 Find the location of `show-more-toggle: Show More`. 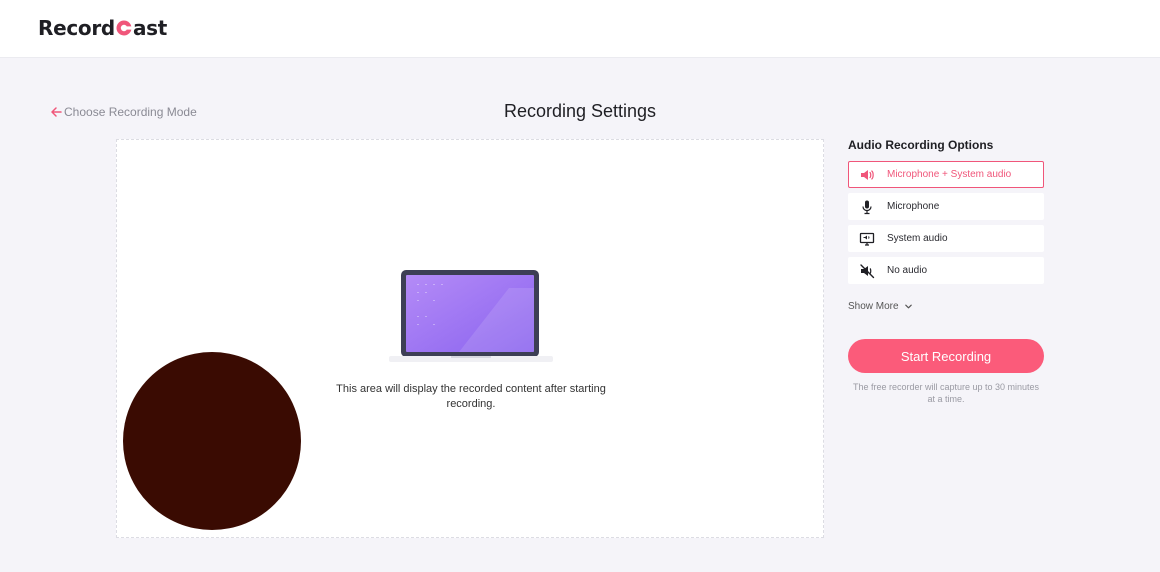

show-more-toggle: Show More is located at coordinates (883, 306).